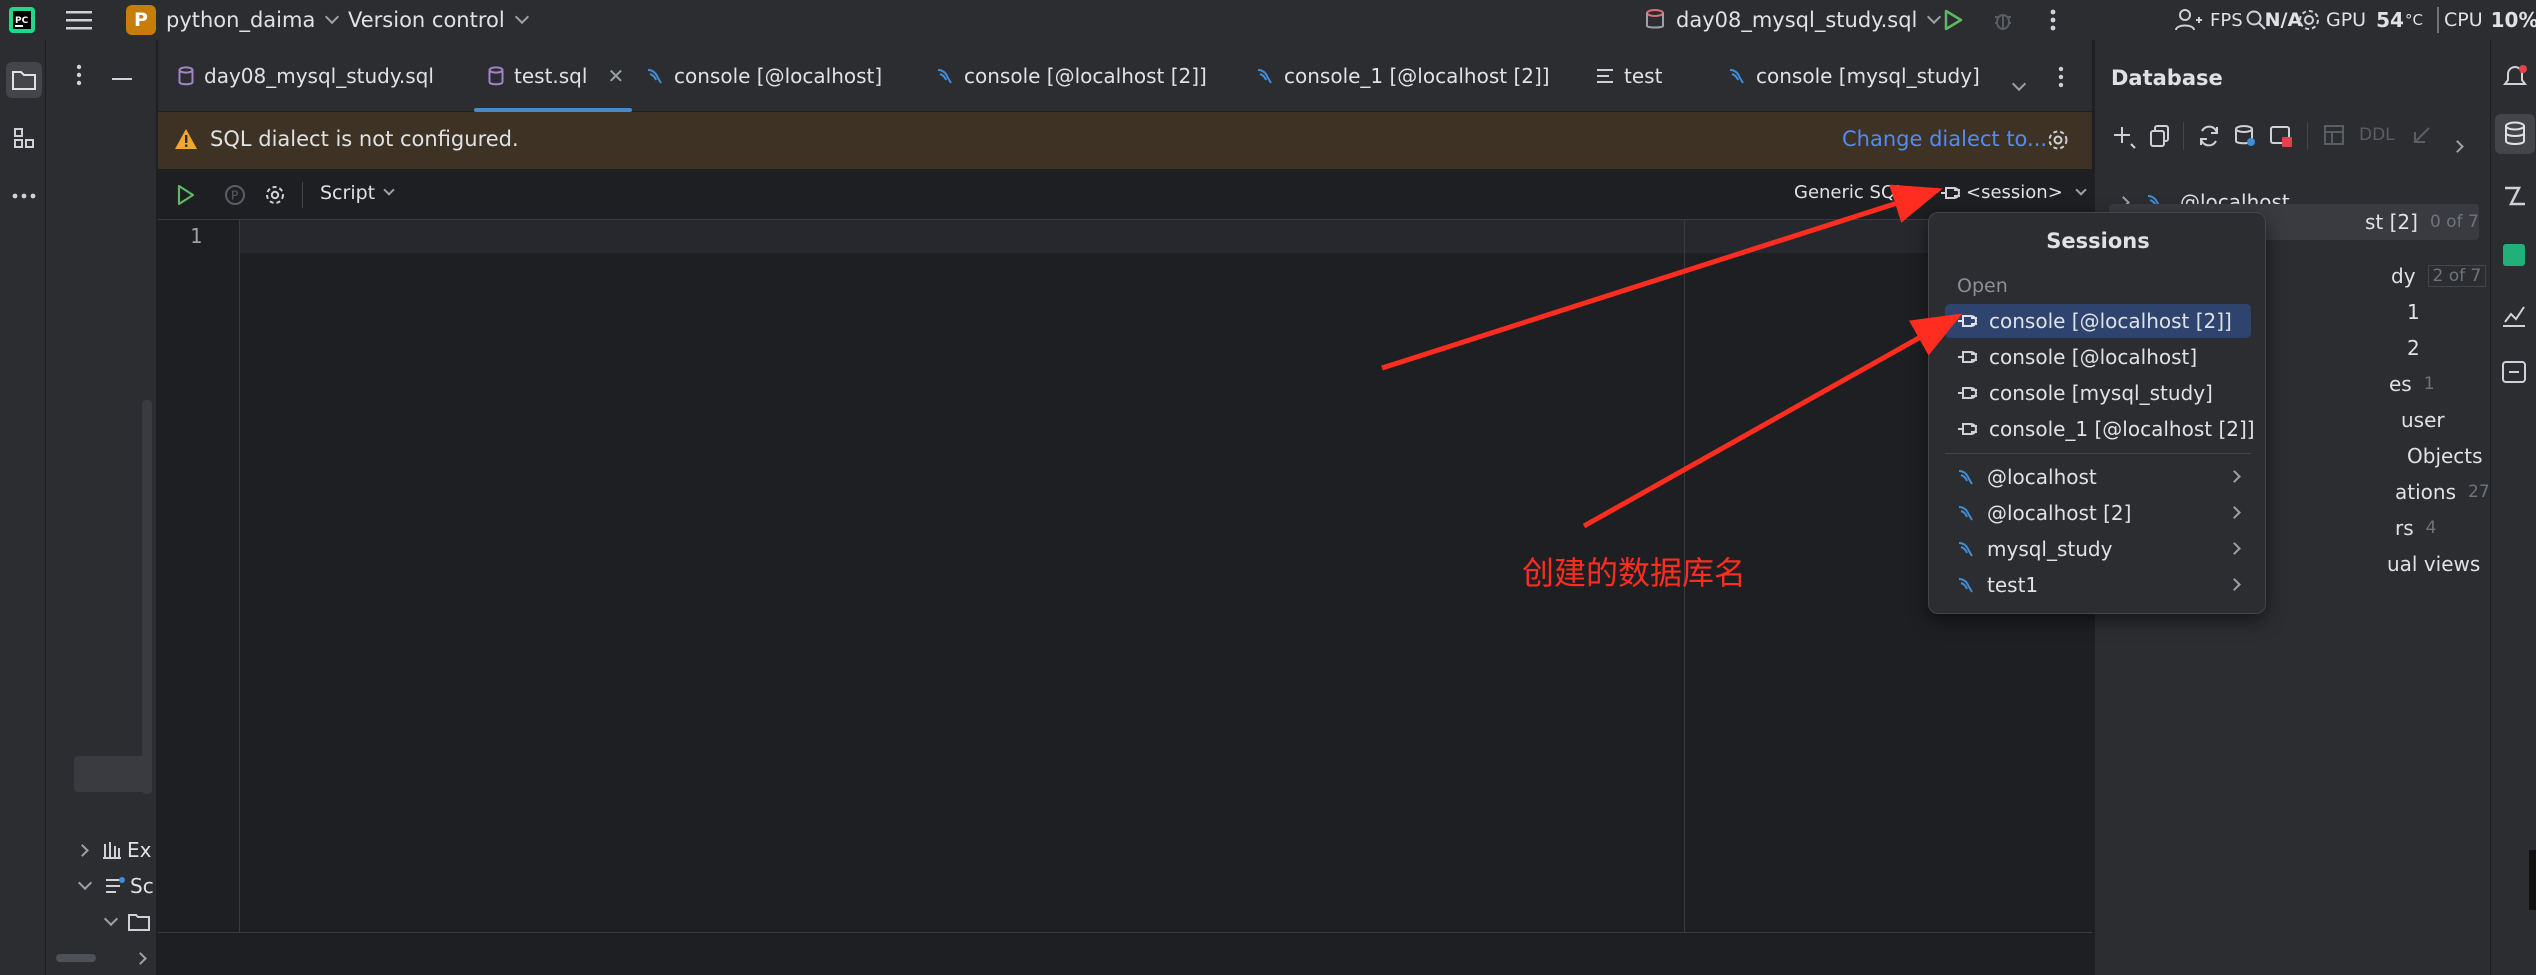 The image size is (2536, 975). Describe the element at coordinates (1634, 573) in the screenshot. I see `annotation-label: 创建的数据库名` at that location.